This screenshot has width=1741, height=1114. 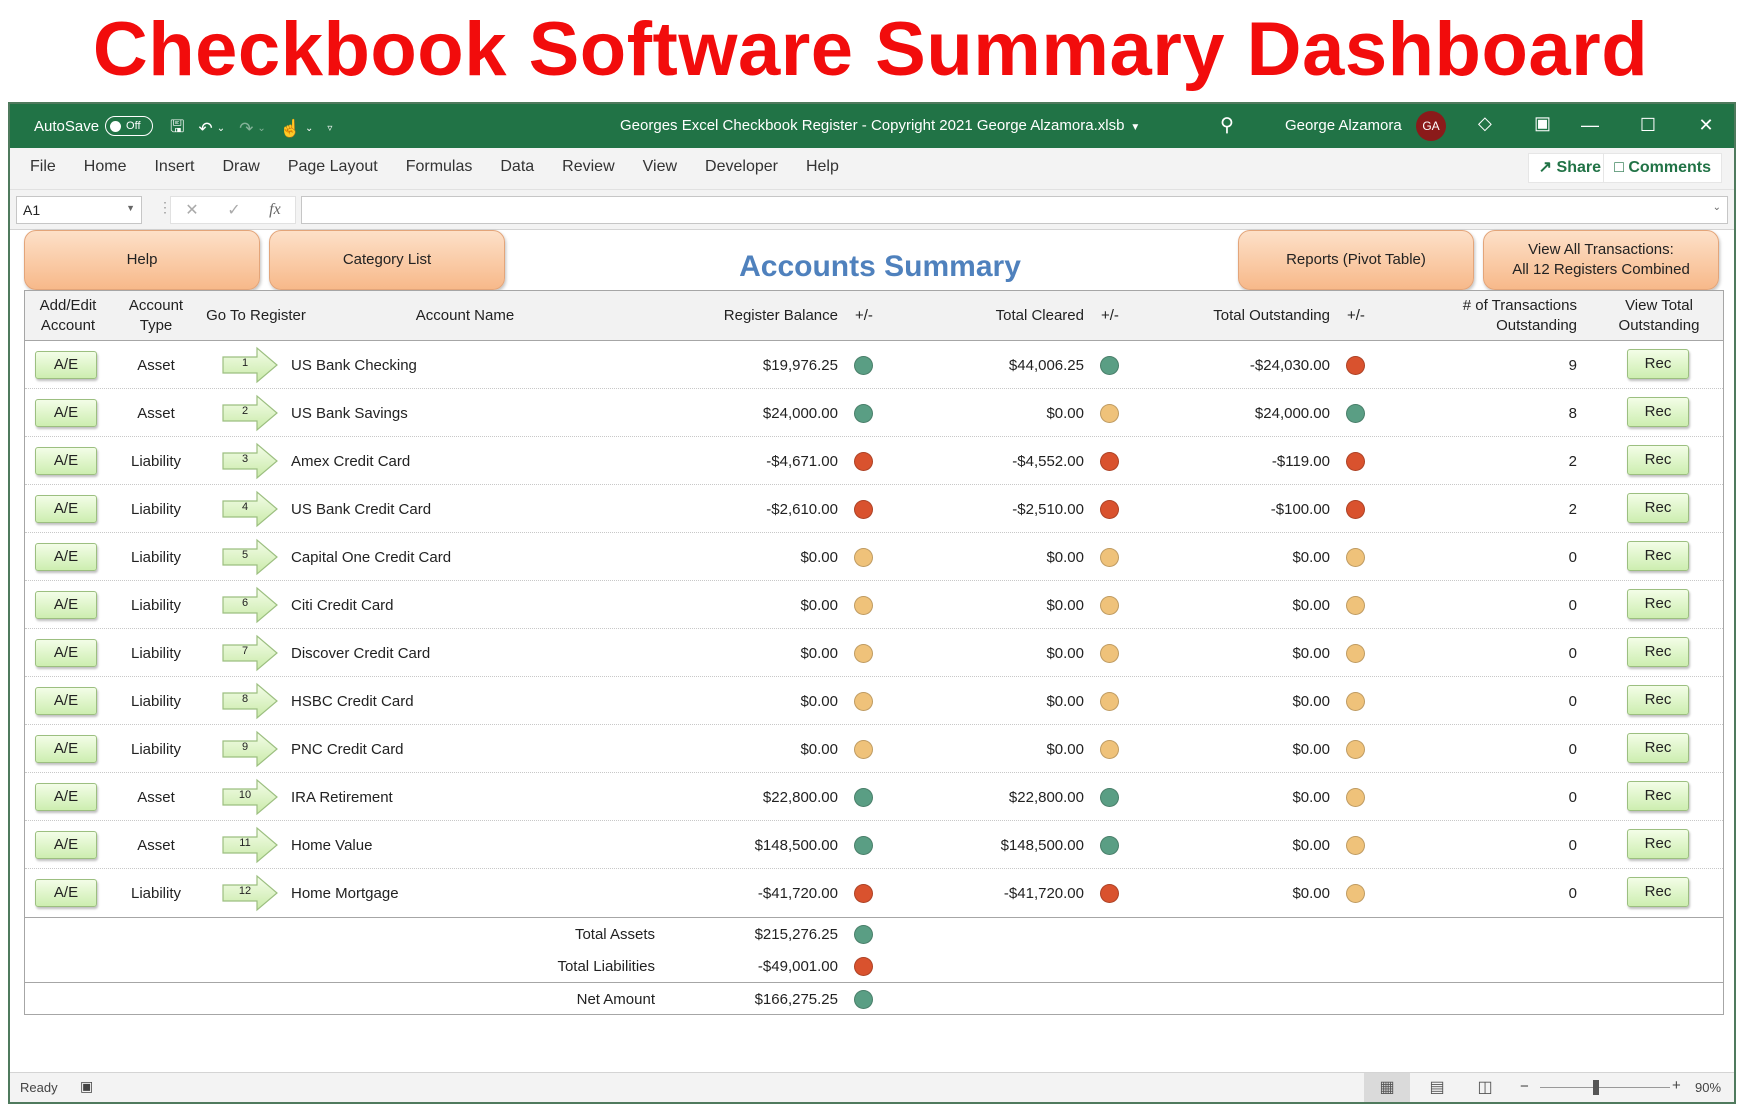 I want to click on go-to-register-button: 7, so click(x=251, y=653).